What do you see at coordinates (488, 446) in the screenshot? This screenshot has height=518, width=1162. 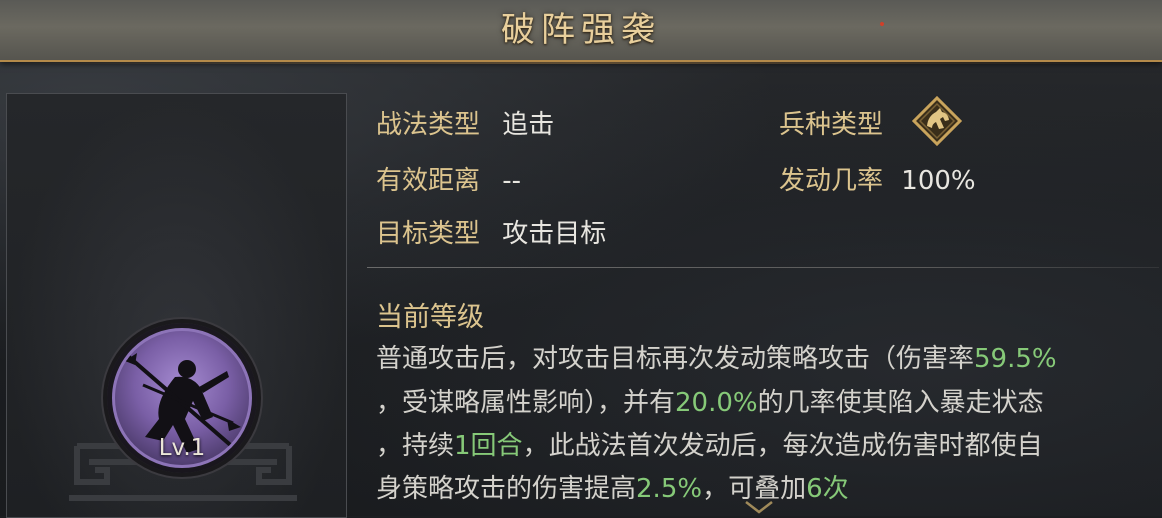 I see `desc-highlight: 1回合` at bounding box center [488, 446].